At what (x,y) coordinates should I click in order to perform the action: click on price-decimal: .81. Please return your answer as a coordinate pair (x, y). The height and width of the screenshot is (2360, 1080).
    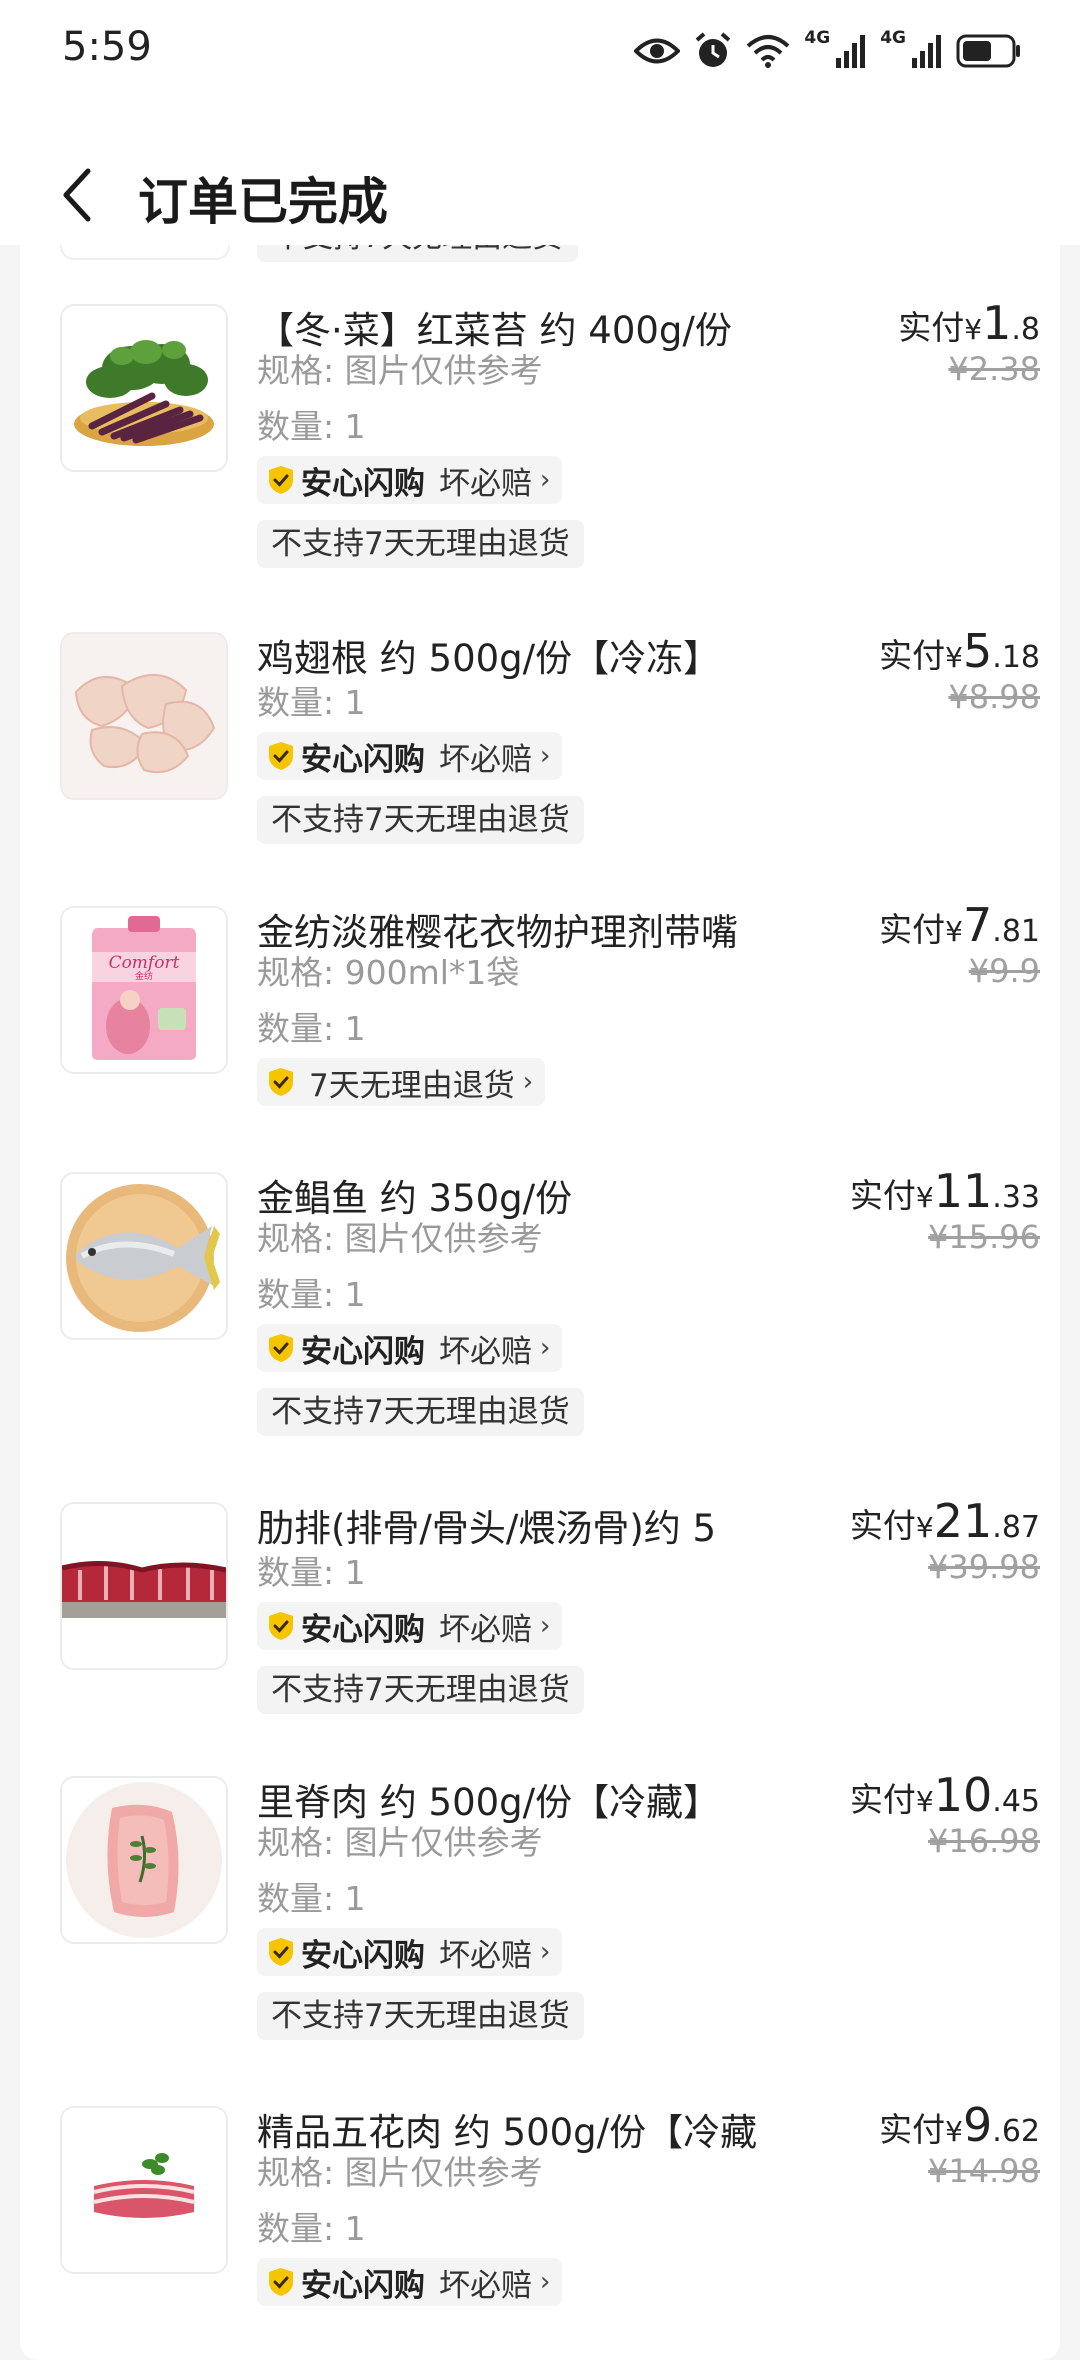
    Looking at the image, I should click on (1016, 931).